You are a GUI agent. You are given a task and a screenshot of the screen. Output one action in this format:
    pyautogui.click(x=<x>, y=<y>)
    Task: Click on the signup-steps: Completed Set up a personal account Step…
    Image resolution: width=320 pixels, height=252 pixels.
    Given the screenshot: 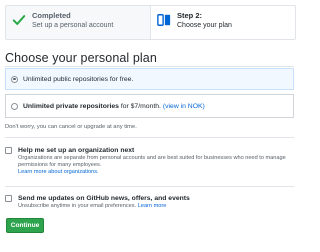 What is the action you would take?
    pyautogui.click(x=150, y=22)
    